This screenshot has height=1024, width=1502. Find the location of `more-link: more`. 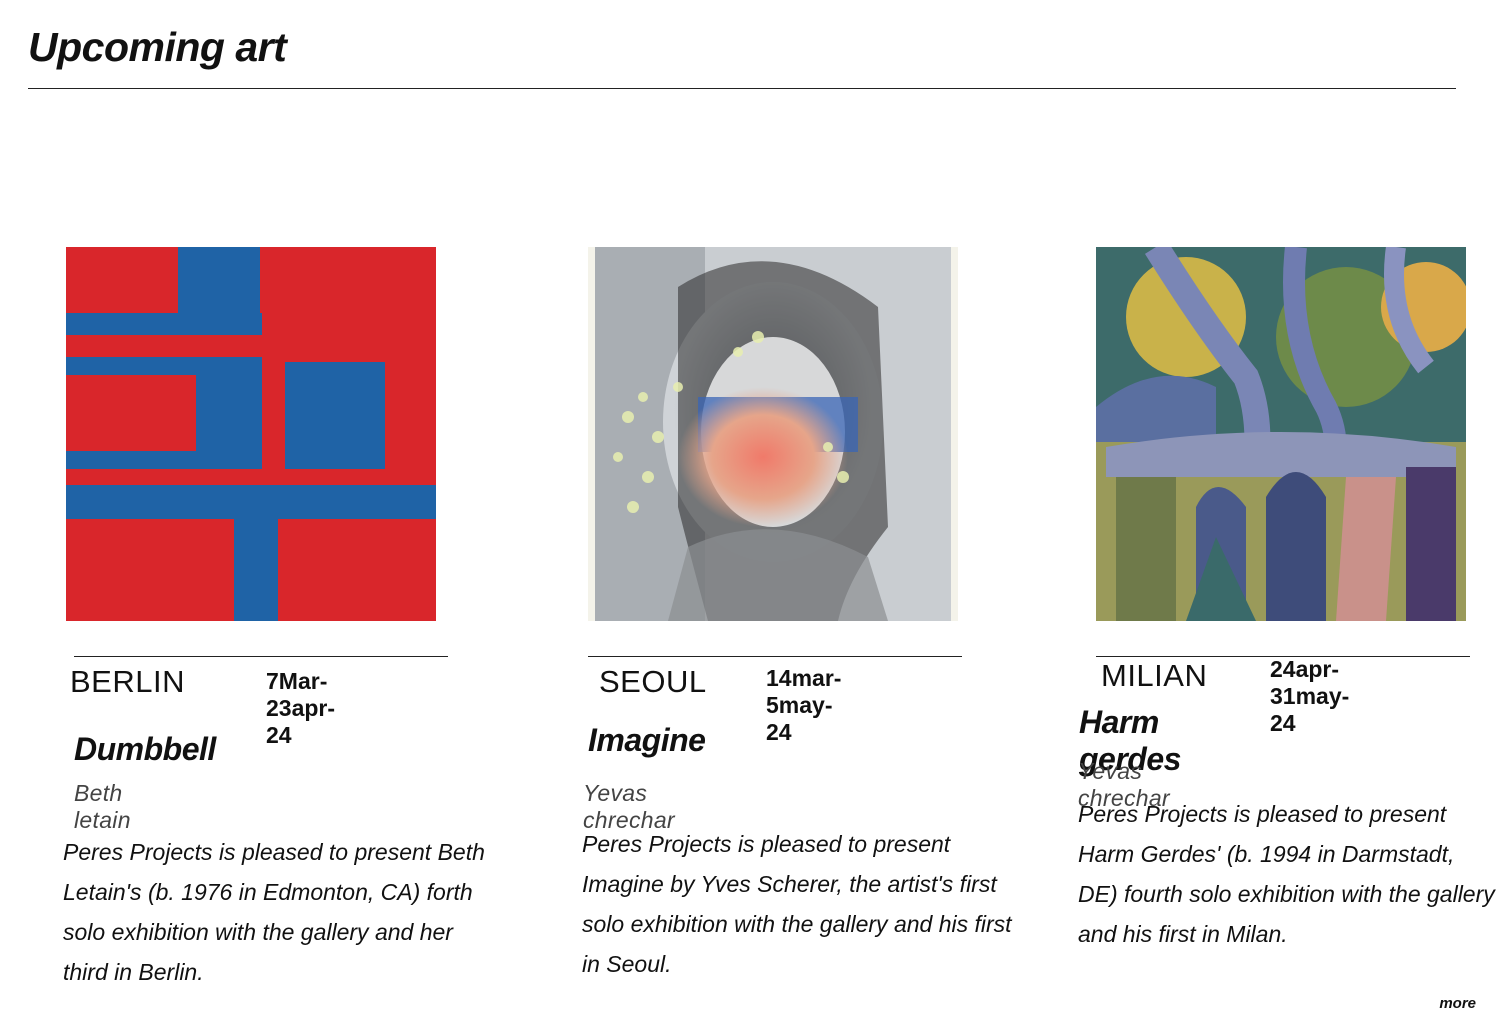

more-link: more is located at coordinates (1457, 1003).